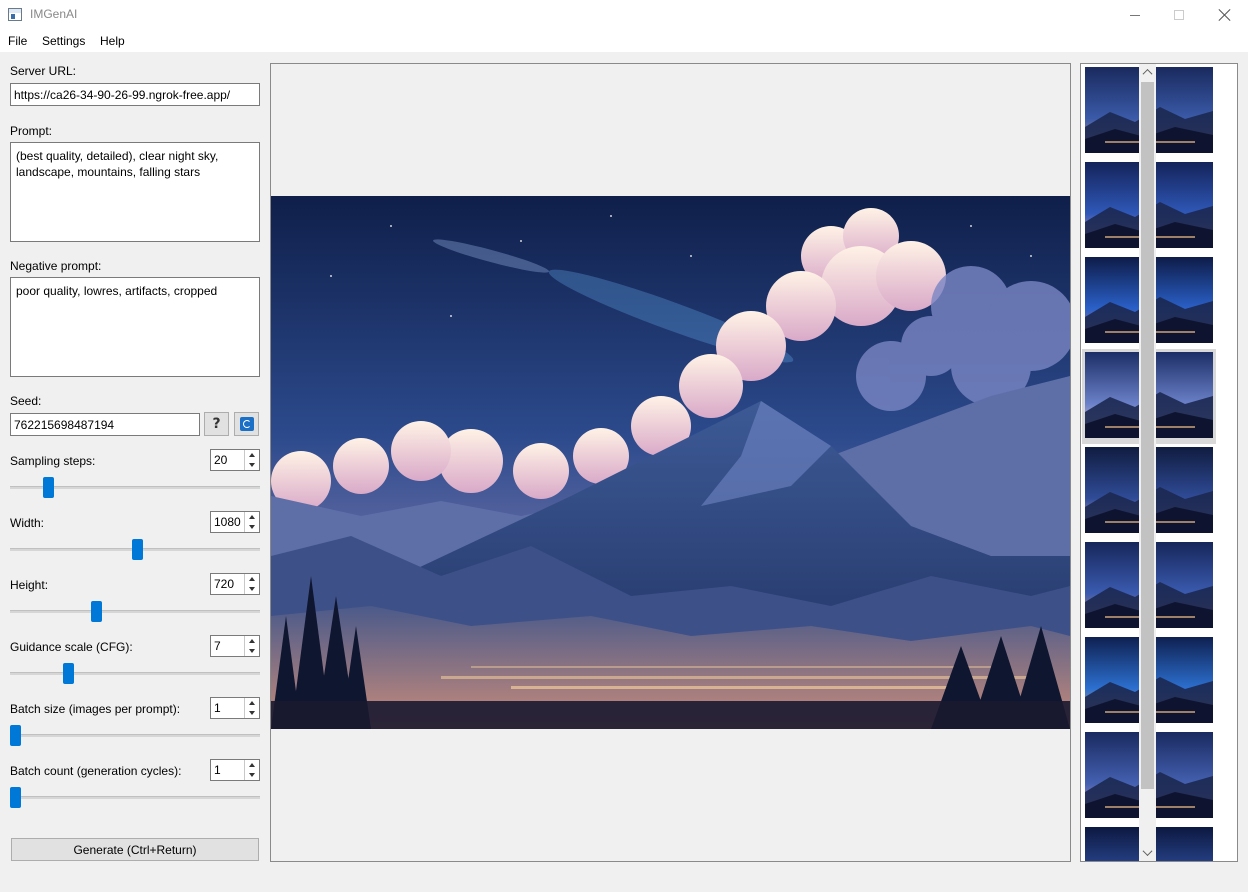 The height and width of the screenshot is (892, 1248). What do you see at coordinates (63, 41) in the screenshot?
I see `menu-settings: Settings` at bounding box center [63, 41].